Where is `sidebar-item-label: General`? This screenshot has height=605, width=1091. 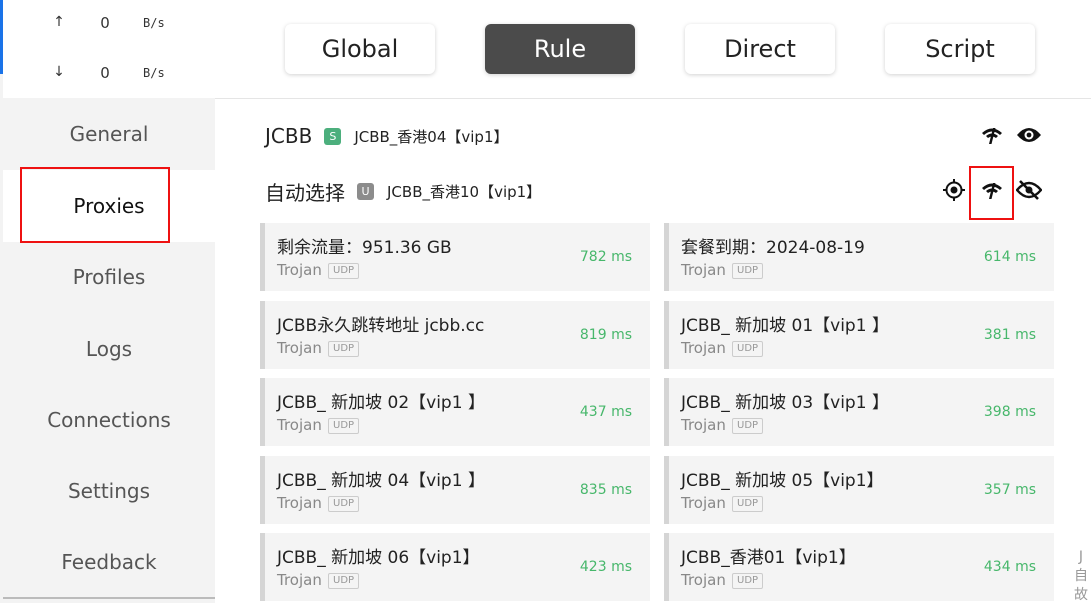
sidebar-item-label: General is located at coordinates (109, 134).